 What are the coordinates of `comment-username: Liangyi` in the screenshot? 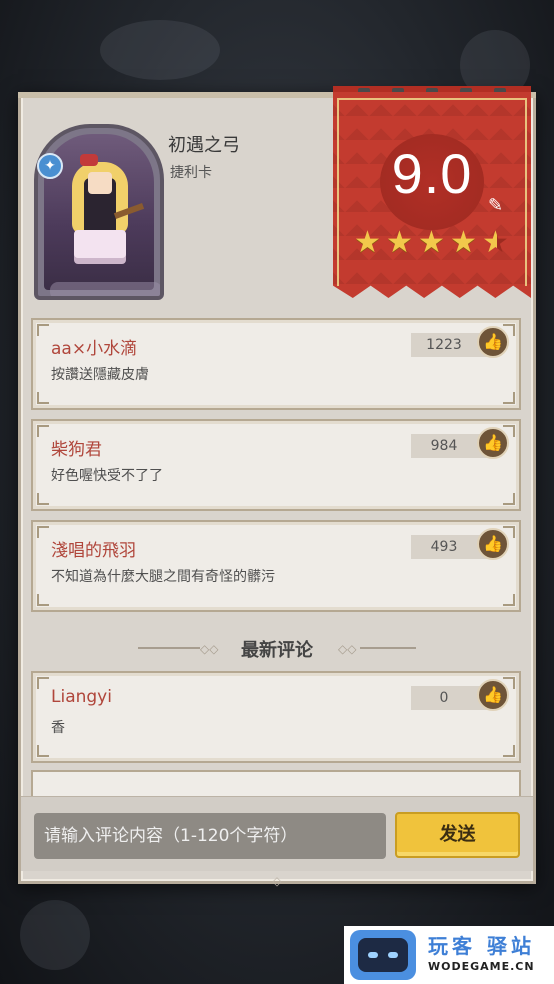 It's located at (81, 697).